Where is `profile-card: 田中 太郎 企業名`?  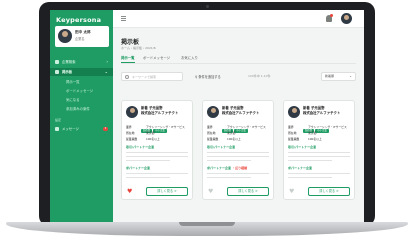 profile-card: 田中 太郎 企業名 is located at coordinates (82, 36).